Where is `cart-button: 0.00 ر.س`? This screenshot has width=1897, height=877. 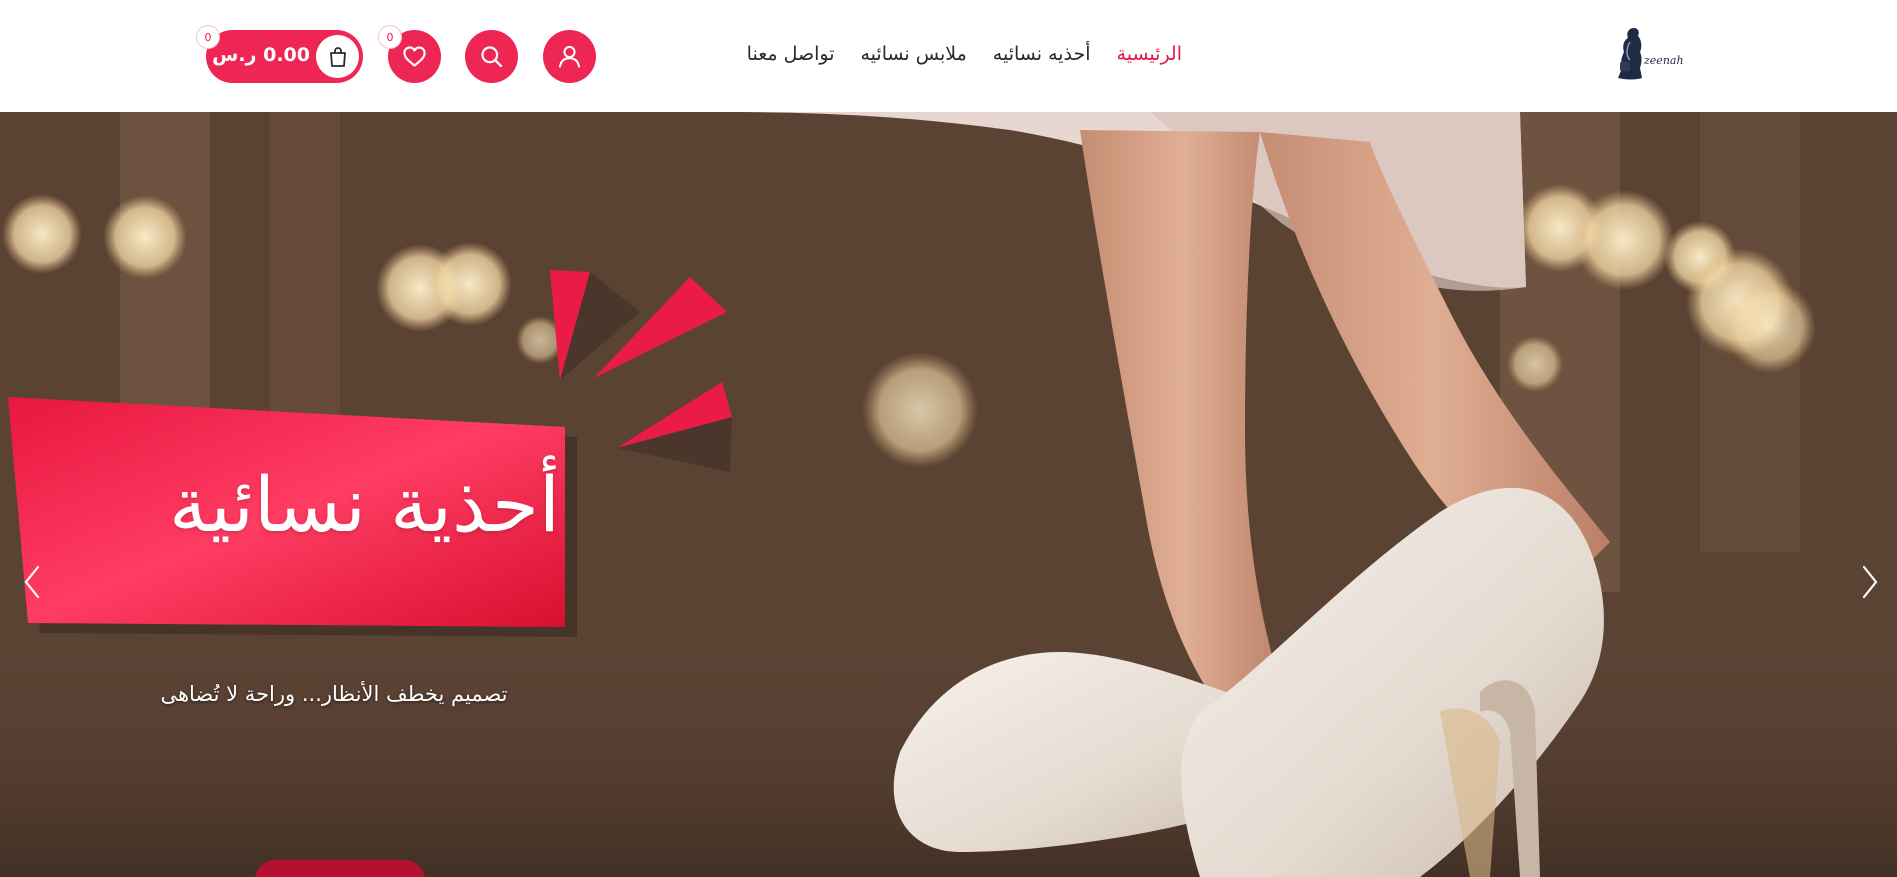 cart-button: 0.00 ر.س is located at coordinates (284, 56).